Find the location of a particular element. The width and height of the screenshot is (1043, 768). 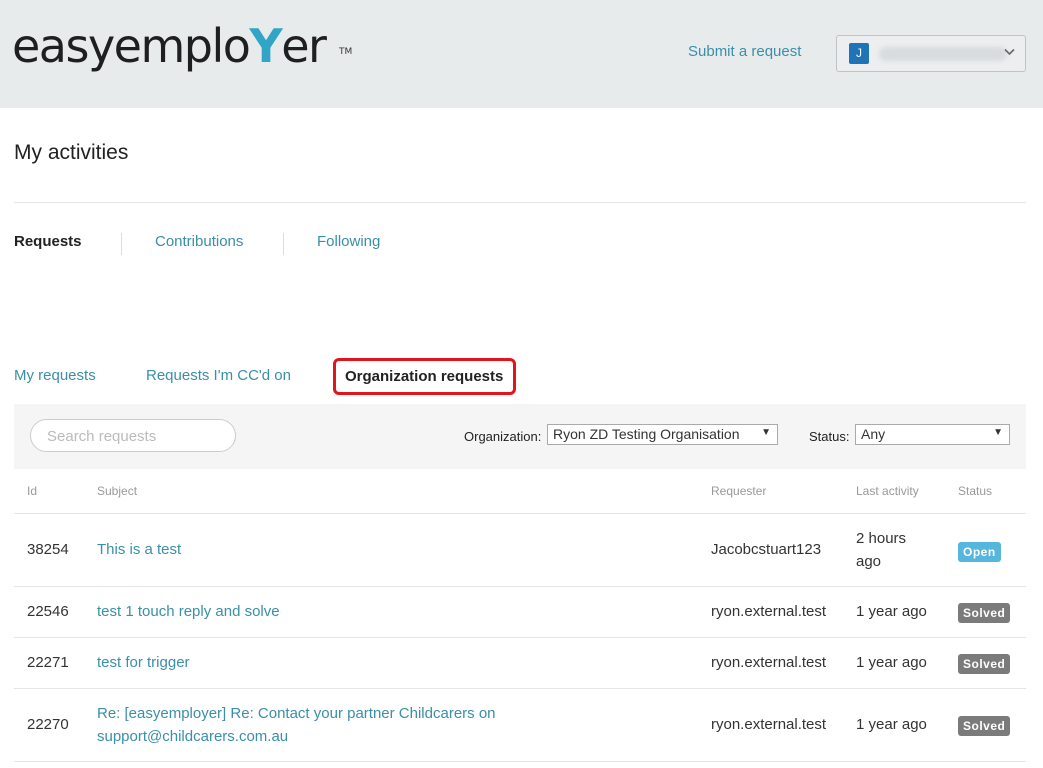

trademark-symbol: TM is located at coordinates (346, 52).